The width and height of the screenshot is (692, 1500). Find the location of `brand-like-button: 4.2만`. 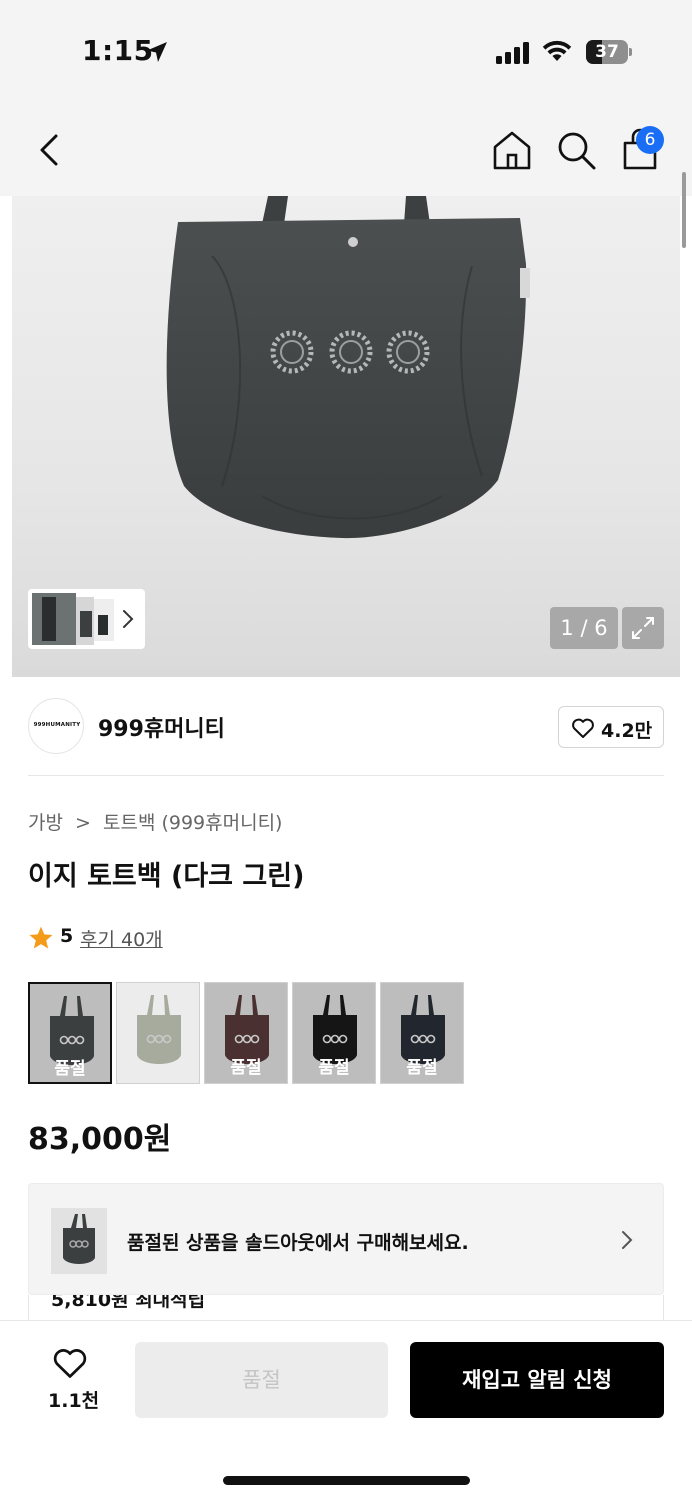

brand-like-button: 4.2만 is located at coordinates (611, 727).